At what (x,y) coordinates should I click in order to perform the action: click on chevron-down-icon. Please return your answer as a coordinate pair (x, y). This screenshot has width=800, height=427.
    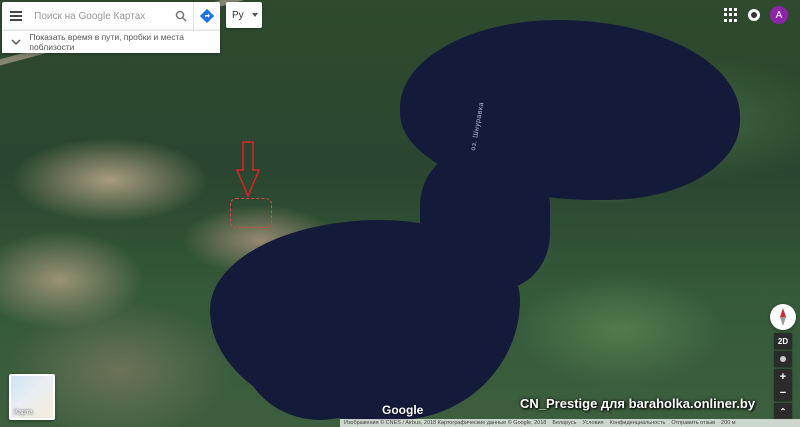
    Looking at the image, I should click on (15, 42).